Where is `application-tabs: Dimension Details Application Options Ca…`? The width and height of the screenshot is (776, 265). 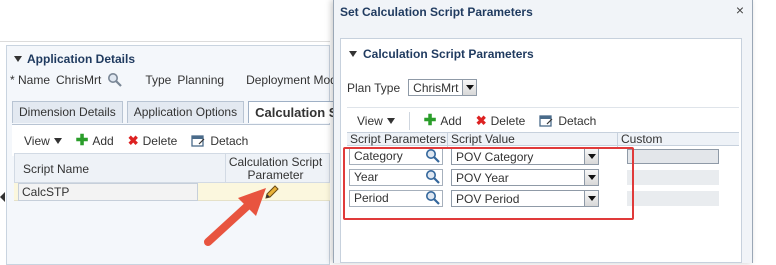
application-tabs: Dimension Details Application Options Ca… is located at coordinates (192, 112).